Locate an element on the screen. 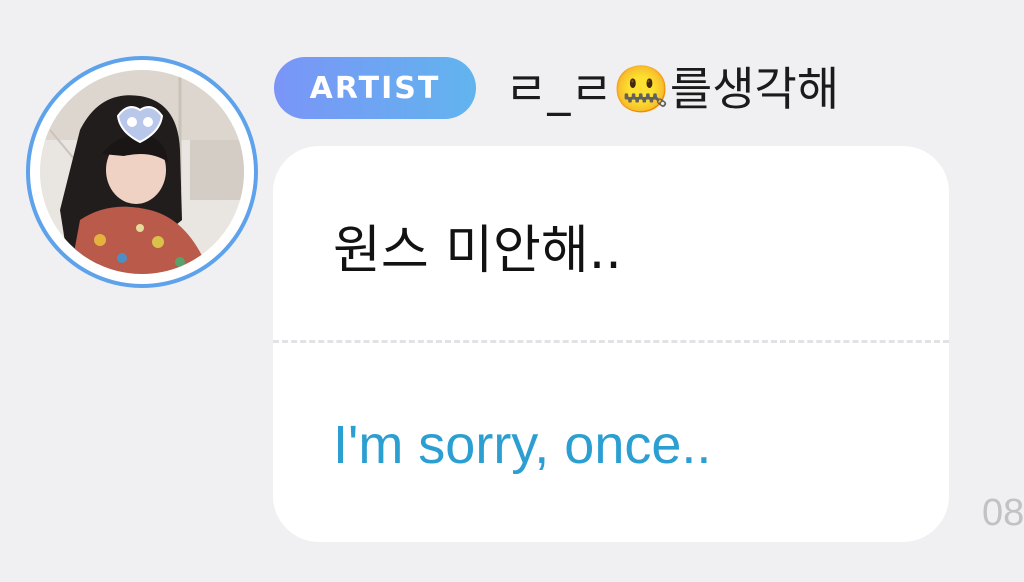 This screenshot has width=1024, height=582. avatar-ring is located at coordinates (142, 172).